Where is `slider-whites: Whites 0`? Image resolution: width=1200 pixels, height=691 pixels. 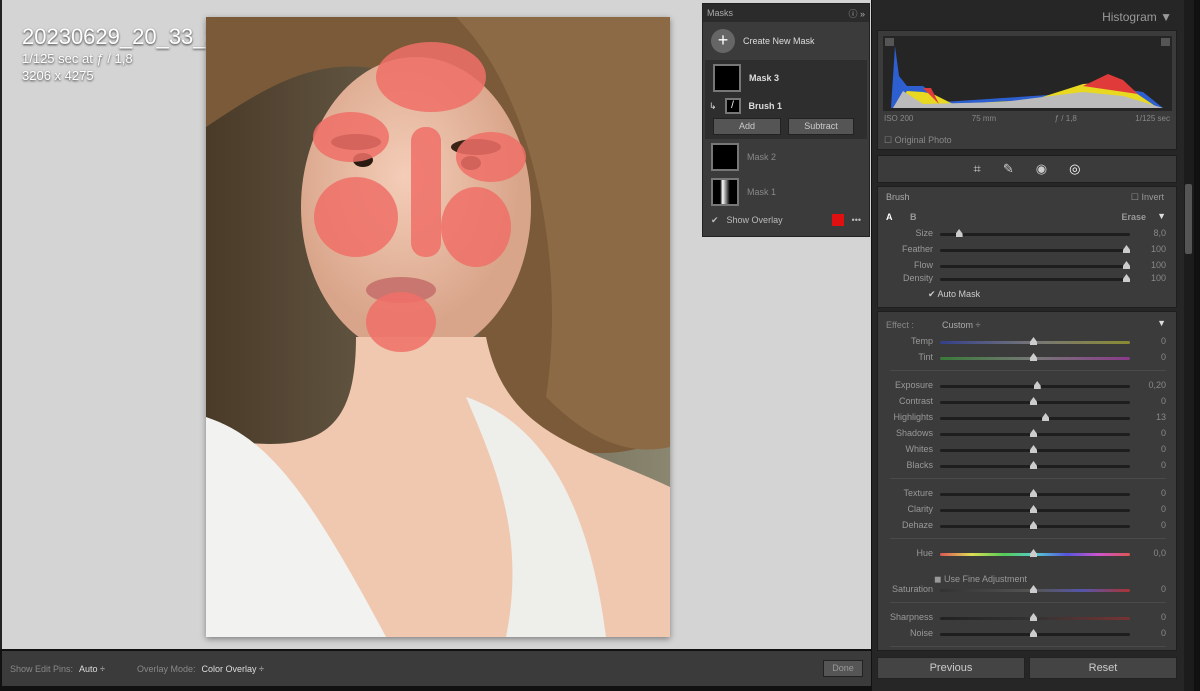
slider-whites: Whites 0 is located at coordinates (1027, 450).